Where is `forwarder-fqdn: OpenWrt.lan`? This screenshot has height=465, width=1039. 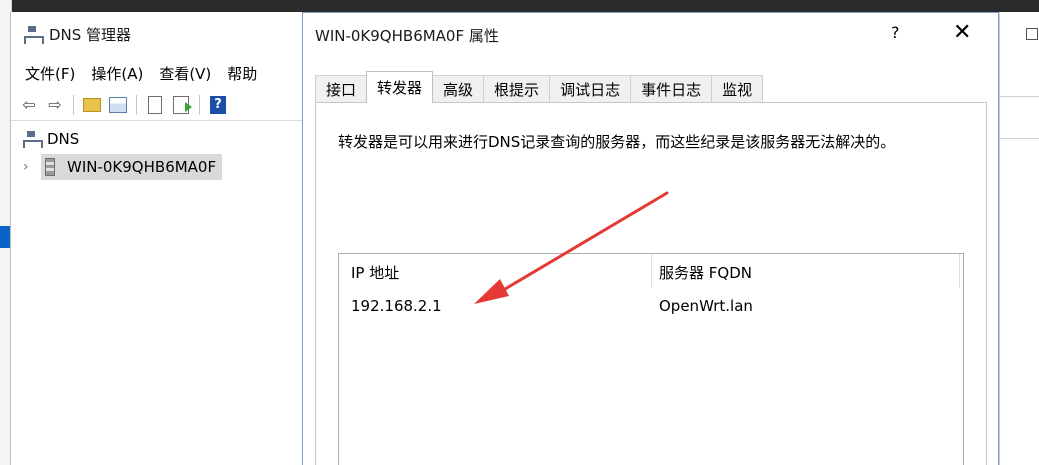 forwarder-fqdn: OpenWrt.lan is located at coordinates (706, 306).